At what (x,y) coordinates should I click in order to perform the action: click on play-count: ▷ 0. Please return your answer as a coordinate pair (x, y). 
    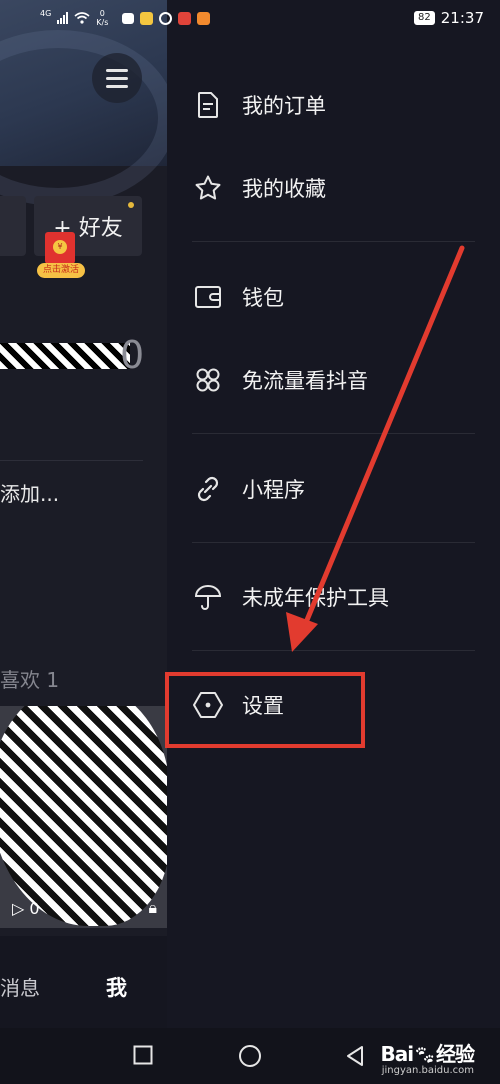
    Looking at the image, I should click on (26, 908).